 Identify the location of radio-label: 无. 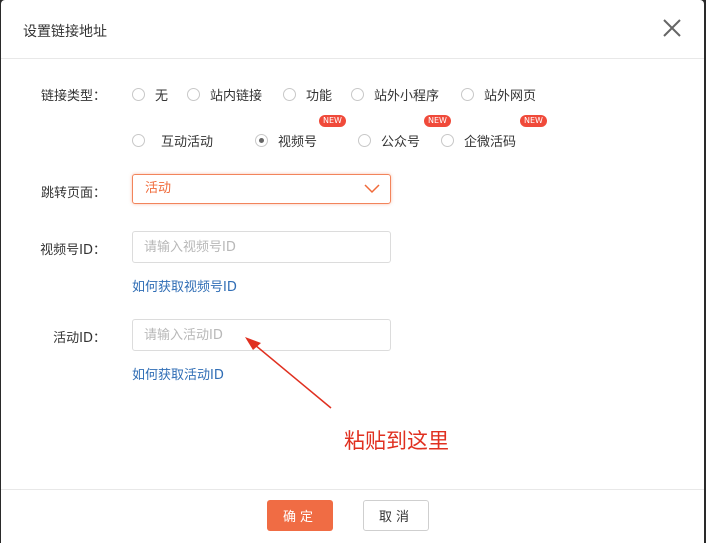
(162, 96).